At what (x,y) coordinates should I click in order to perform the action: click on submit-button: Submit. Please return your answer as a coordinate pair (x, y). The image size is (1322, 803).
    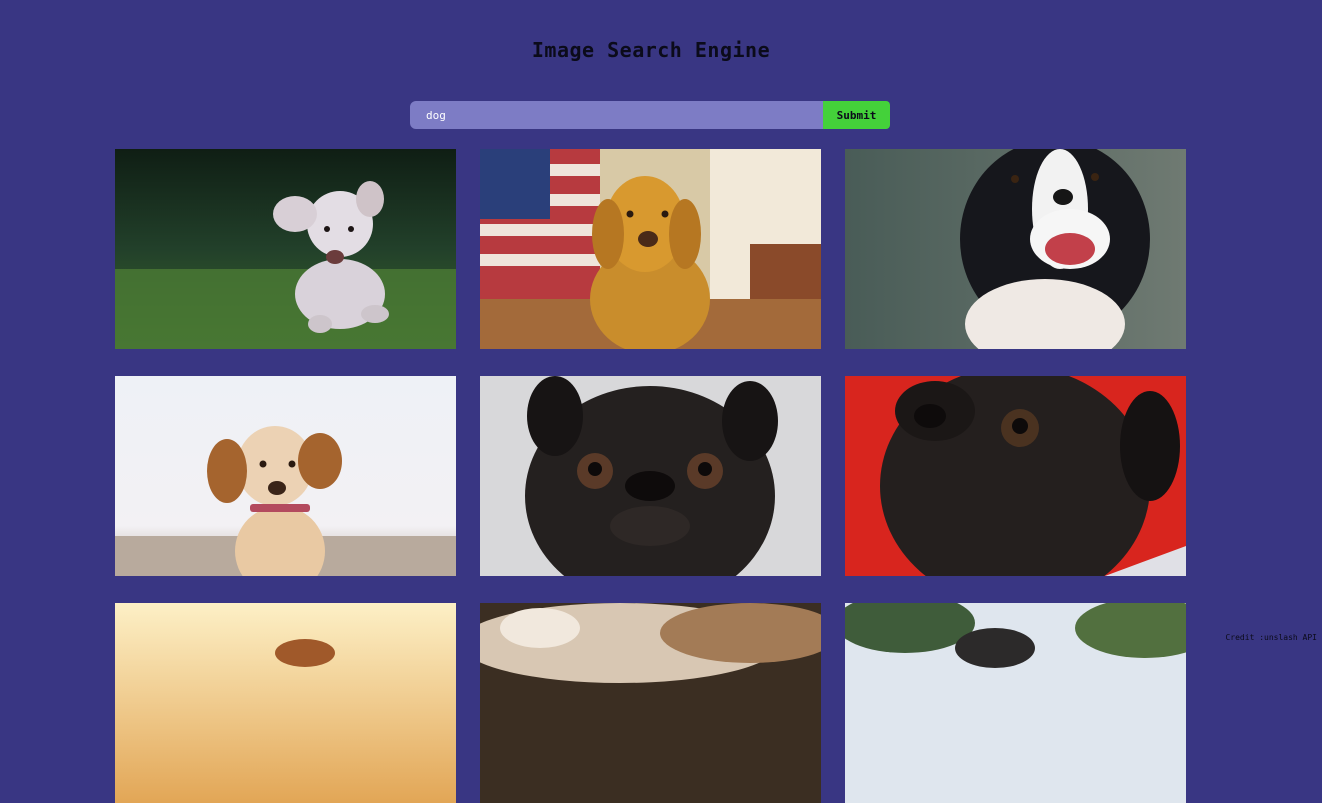
    Looking at the image, I should click on (856, 115).